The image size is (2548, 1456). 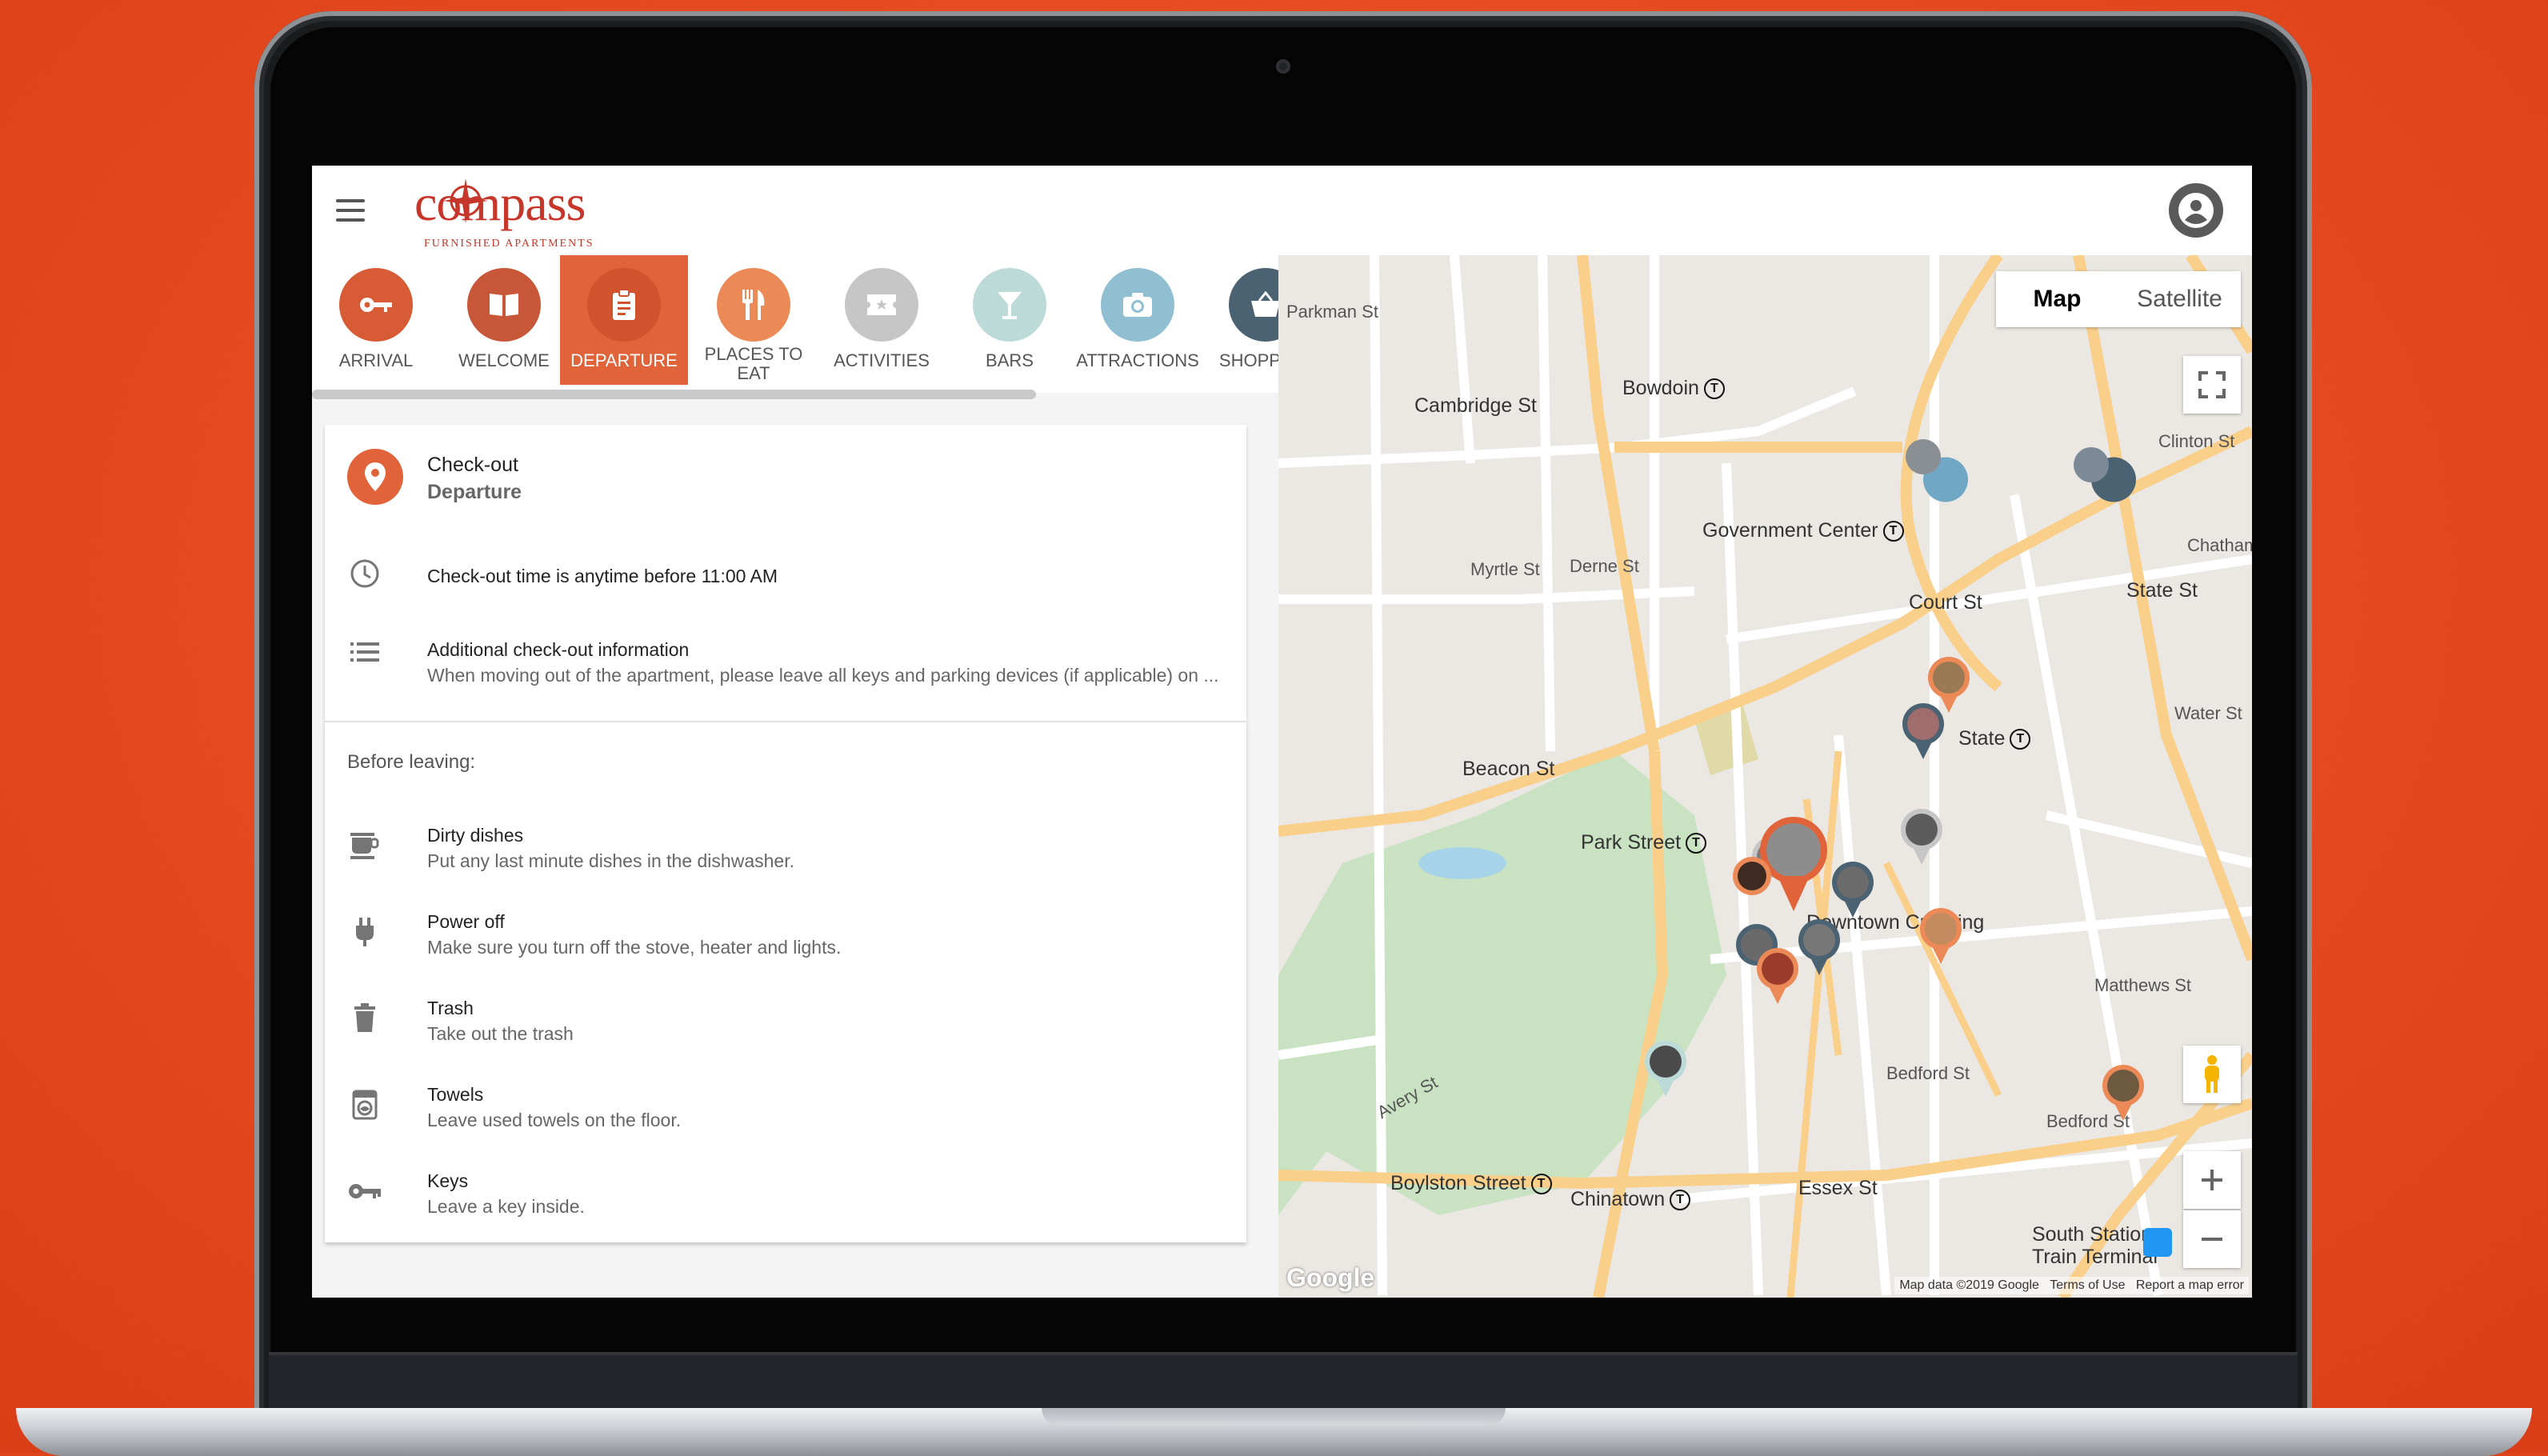 What do you see at coordinates (500, 1033) in the screenshot?
I see `item-text: Take out the trash` at bounding box center [500, 1033].